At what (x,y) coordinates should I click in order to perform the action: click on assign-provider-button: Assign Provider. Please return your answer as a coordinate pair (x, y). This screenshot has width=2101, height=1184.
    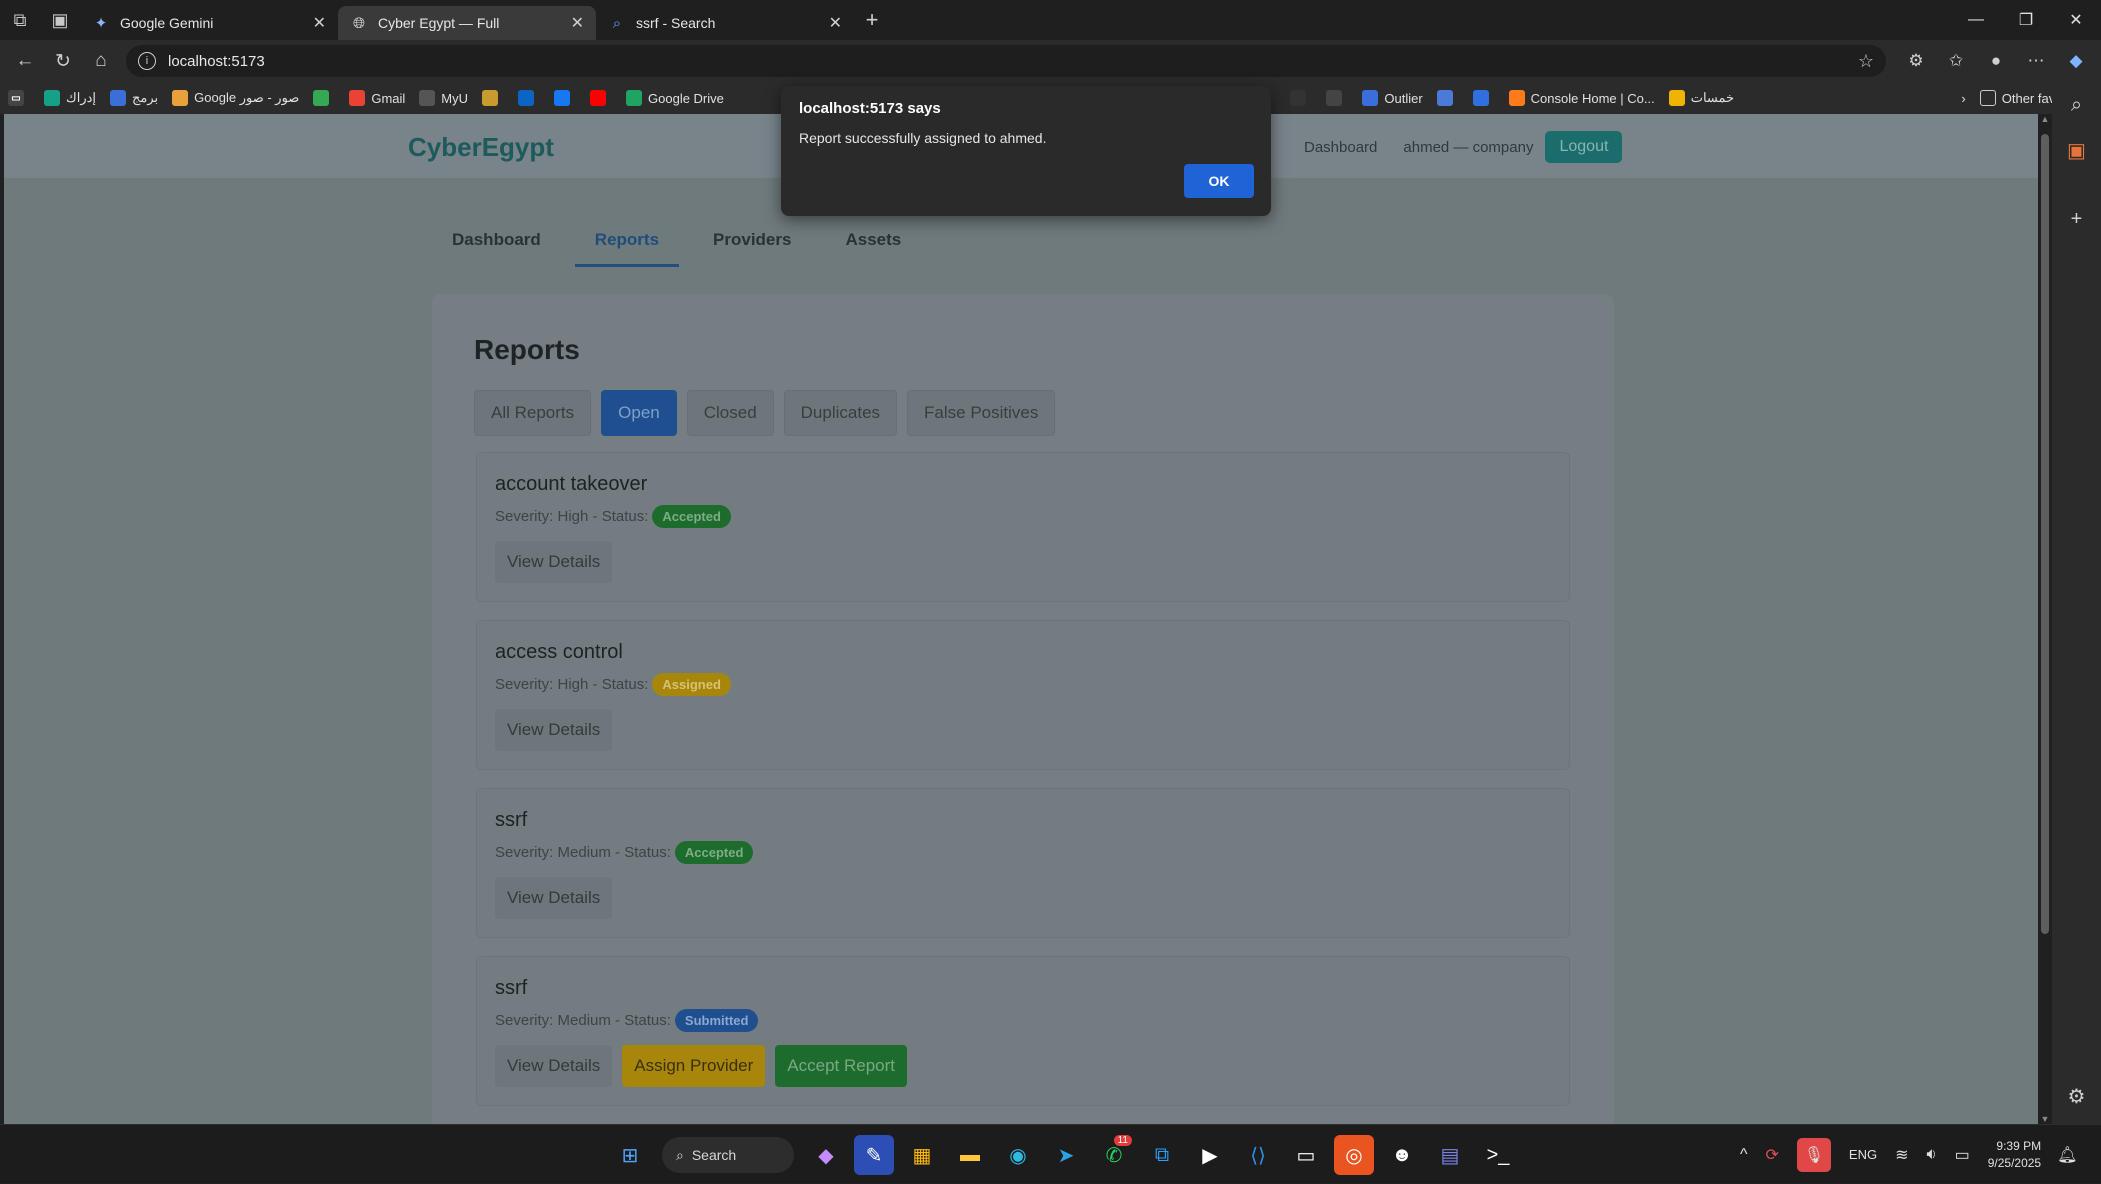
    Looking at the image, I should click on (694, 1066).